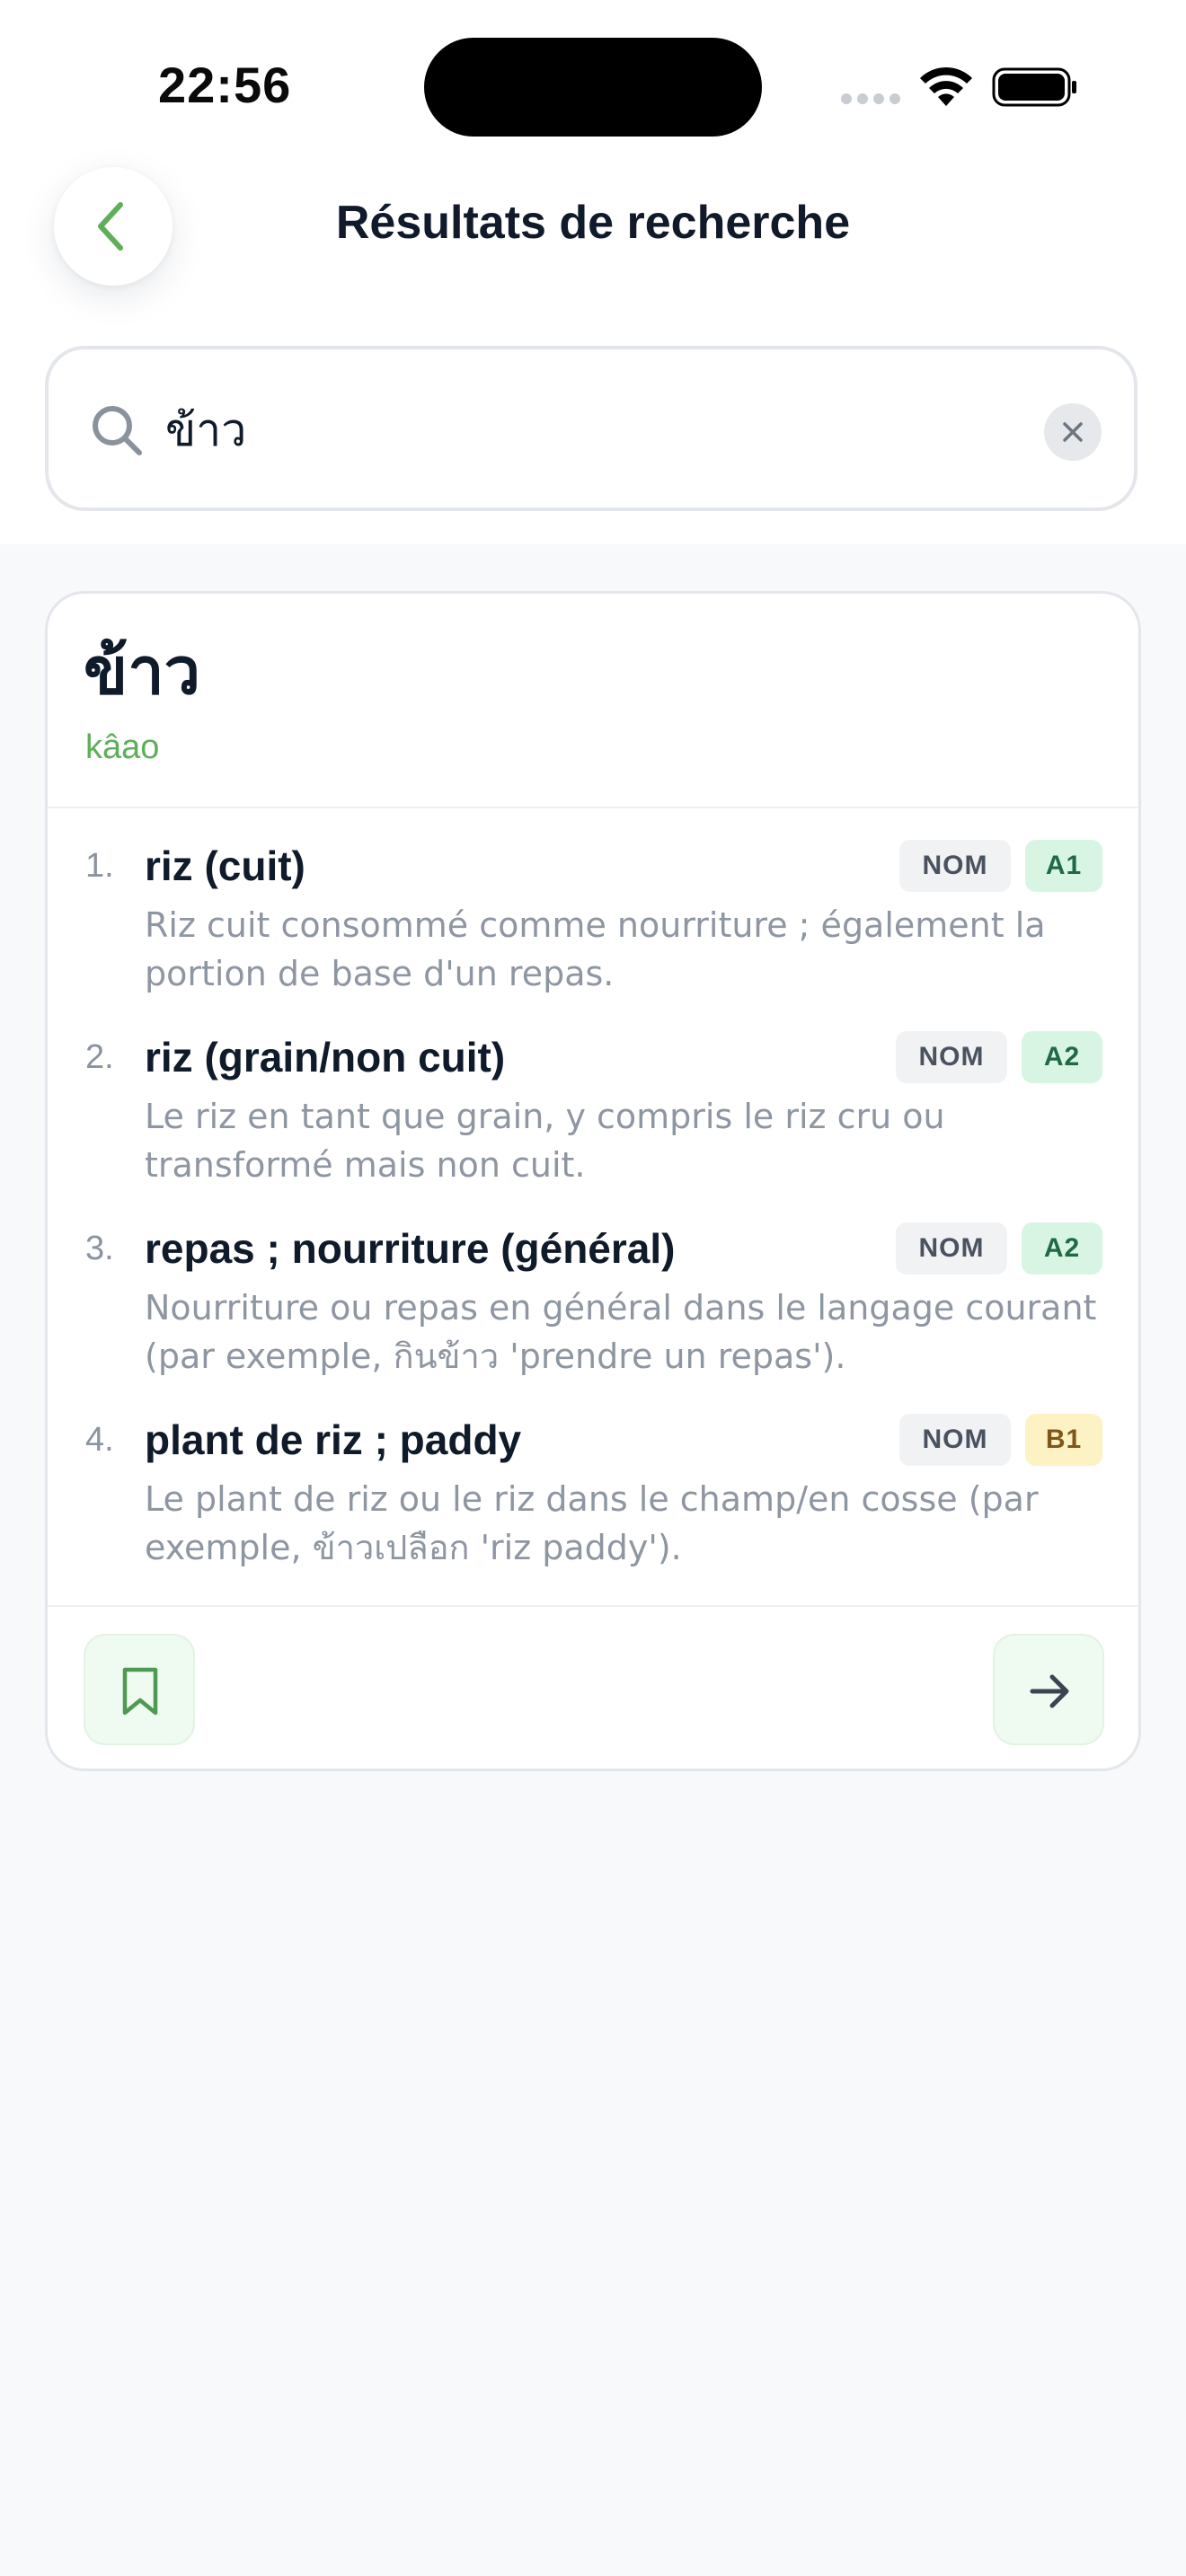 This screenshot has height=2576, width=1186. I want to click on sense-number: 4., so click(99, 1440).